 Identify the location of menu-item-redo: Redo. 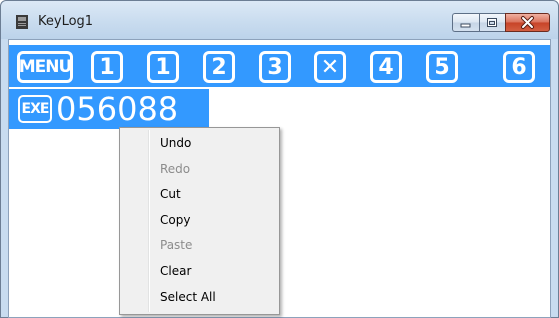
(199, 169).